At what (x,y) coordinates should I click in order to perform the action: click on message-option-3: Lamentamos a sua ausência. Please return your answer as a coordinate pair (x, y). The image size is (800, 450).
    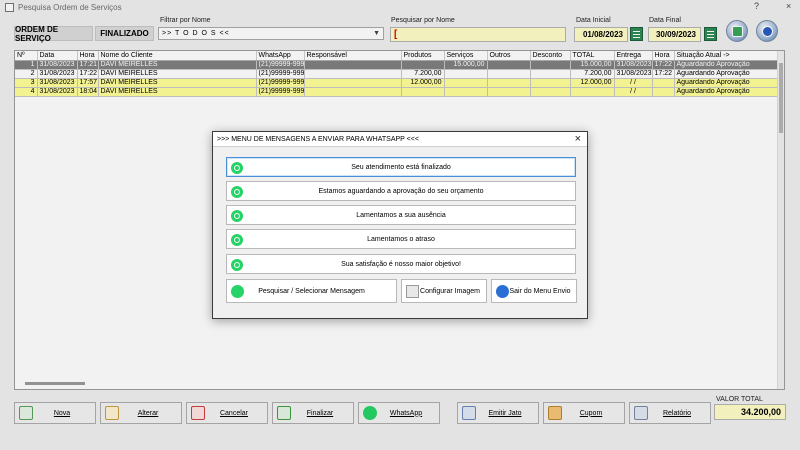
    Looking at the image, I should click on (401, 215).